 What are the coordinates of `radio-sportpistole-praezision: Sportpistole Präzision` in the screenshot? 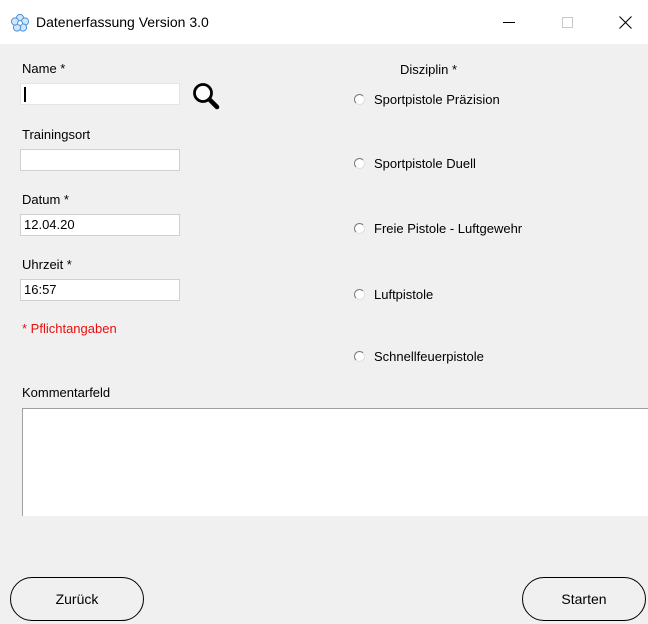 It's located at (427, 99).